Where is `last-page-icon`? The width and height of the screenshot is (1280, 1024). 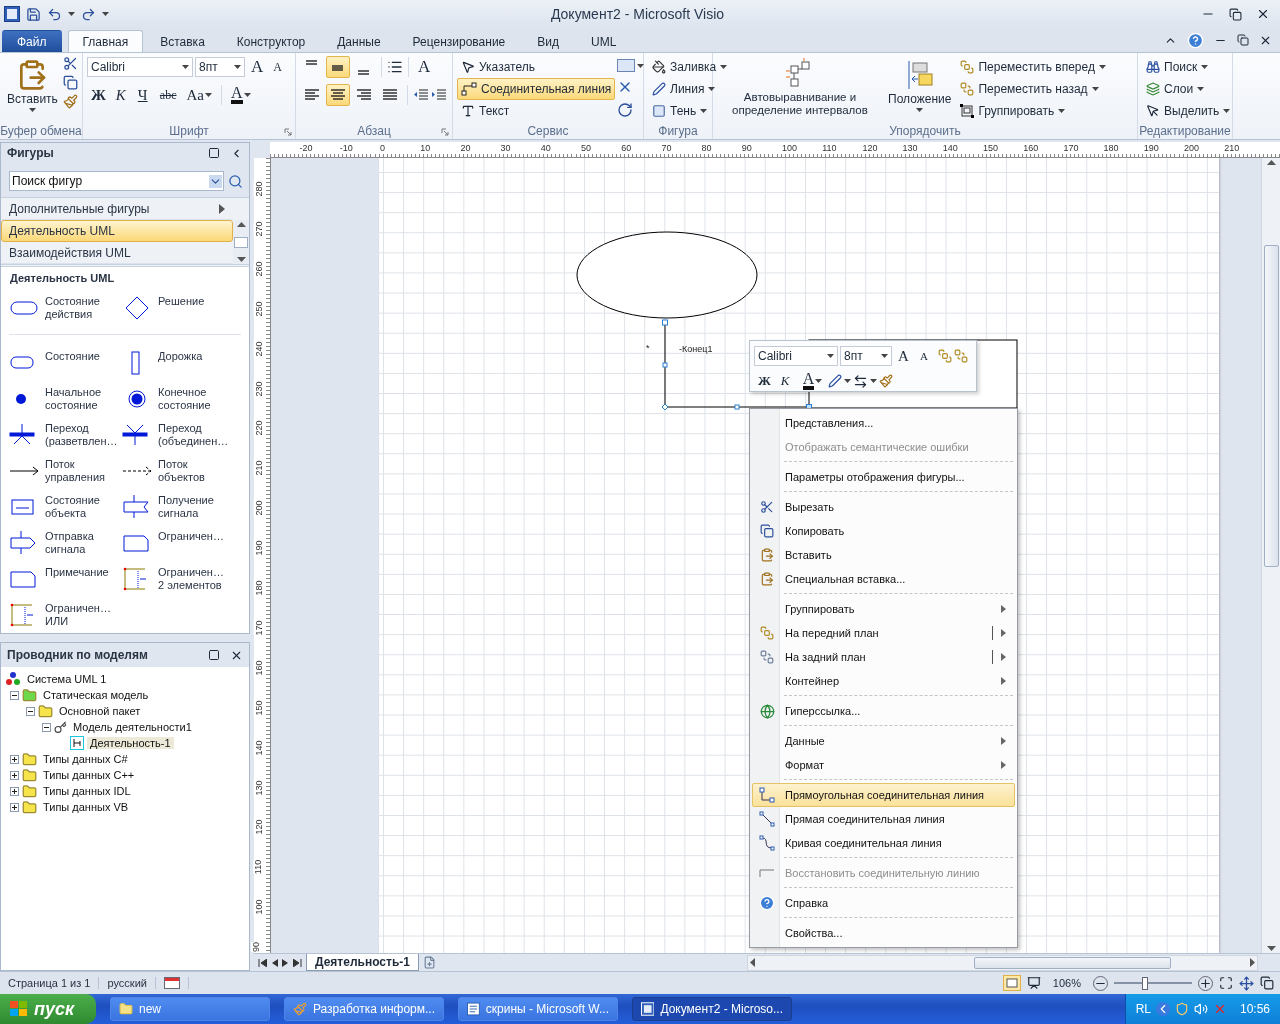 last-page-icon is located at coordinates (297, 962).